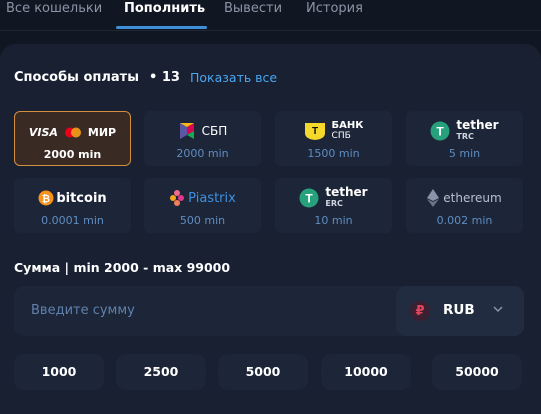  Describe the element at coordinates (164, 14) in the screenshot. I see `tab-deposit: Пополнить` at that location.